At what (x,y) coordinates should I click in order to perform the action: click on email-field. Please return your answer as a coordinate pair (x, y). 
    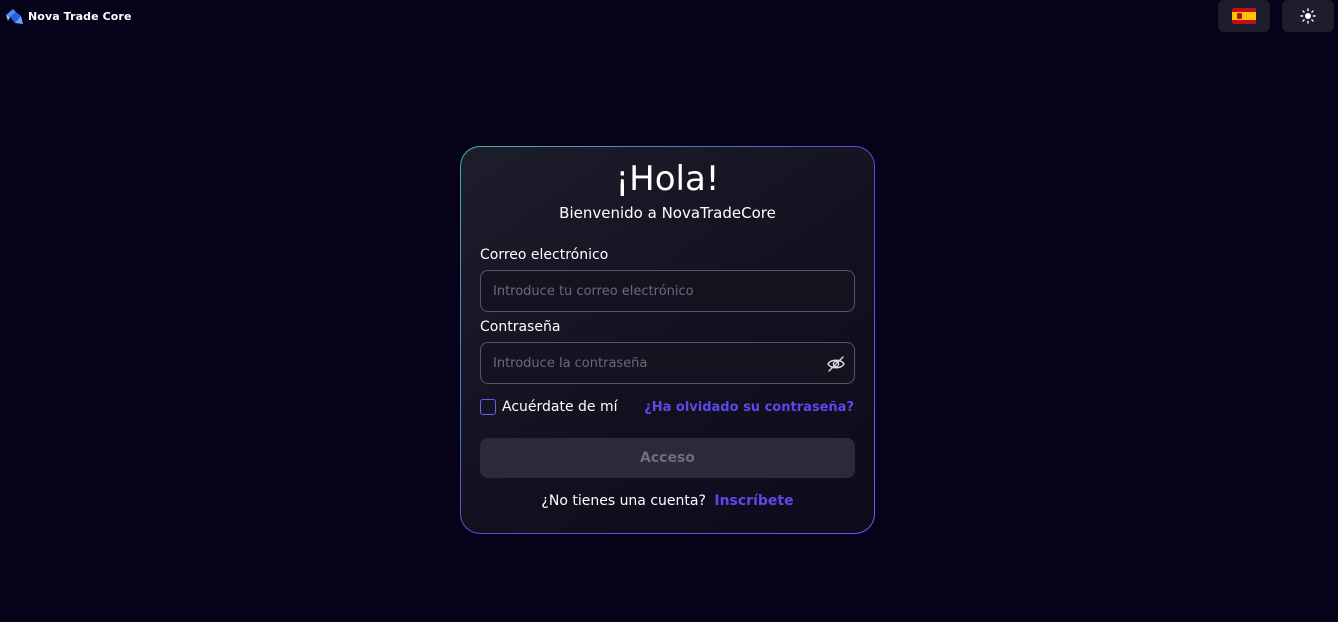
    Looking at the image, I should click on (667, 291).